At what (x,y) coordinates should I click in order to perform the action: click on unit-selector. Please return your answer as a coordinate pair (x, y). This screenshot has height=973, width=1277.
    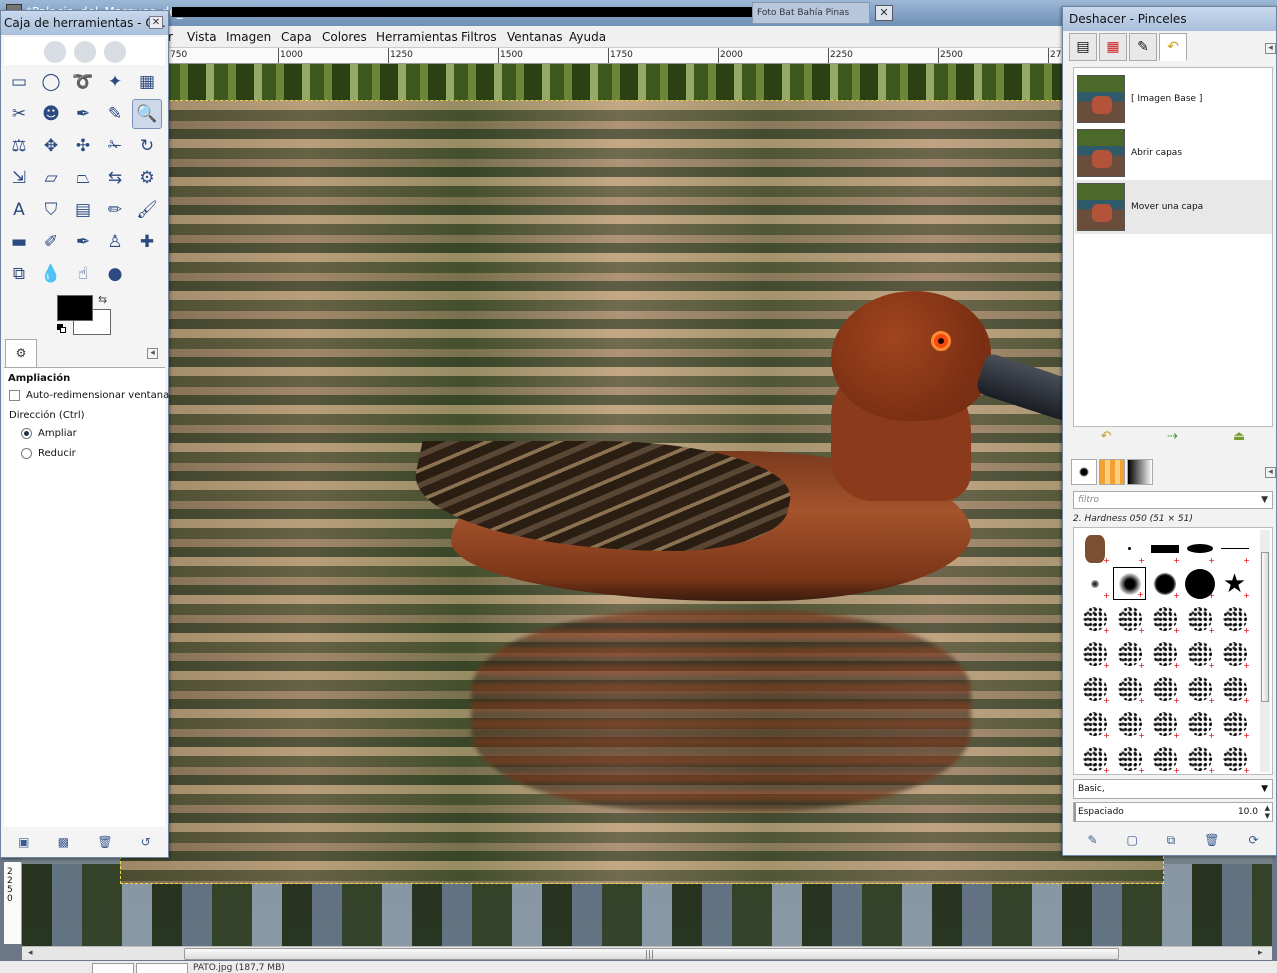
    Looking at the image, I should click on (162, 968).